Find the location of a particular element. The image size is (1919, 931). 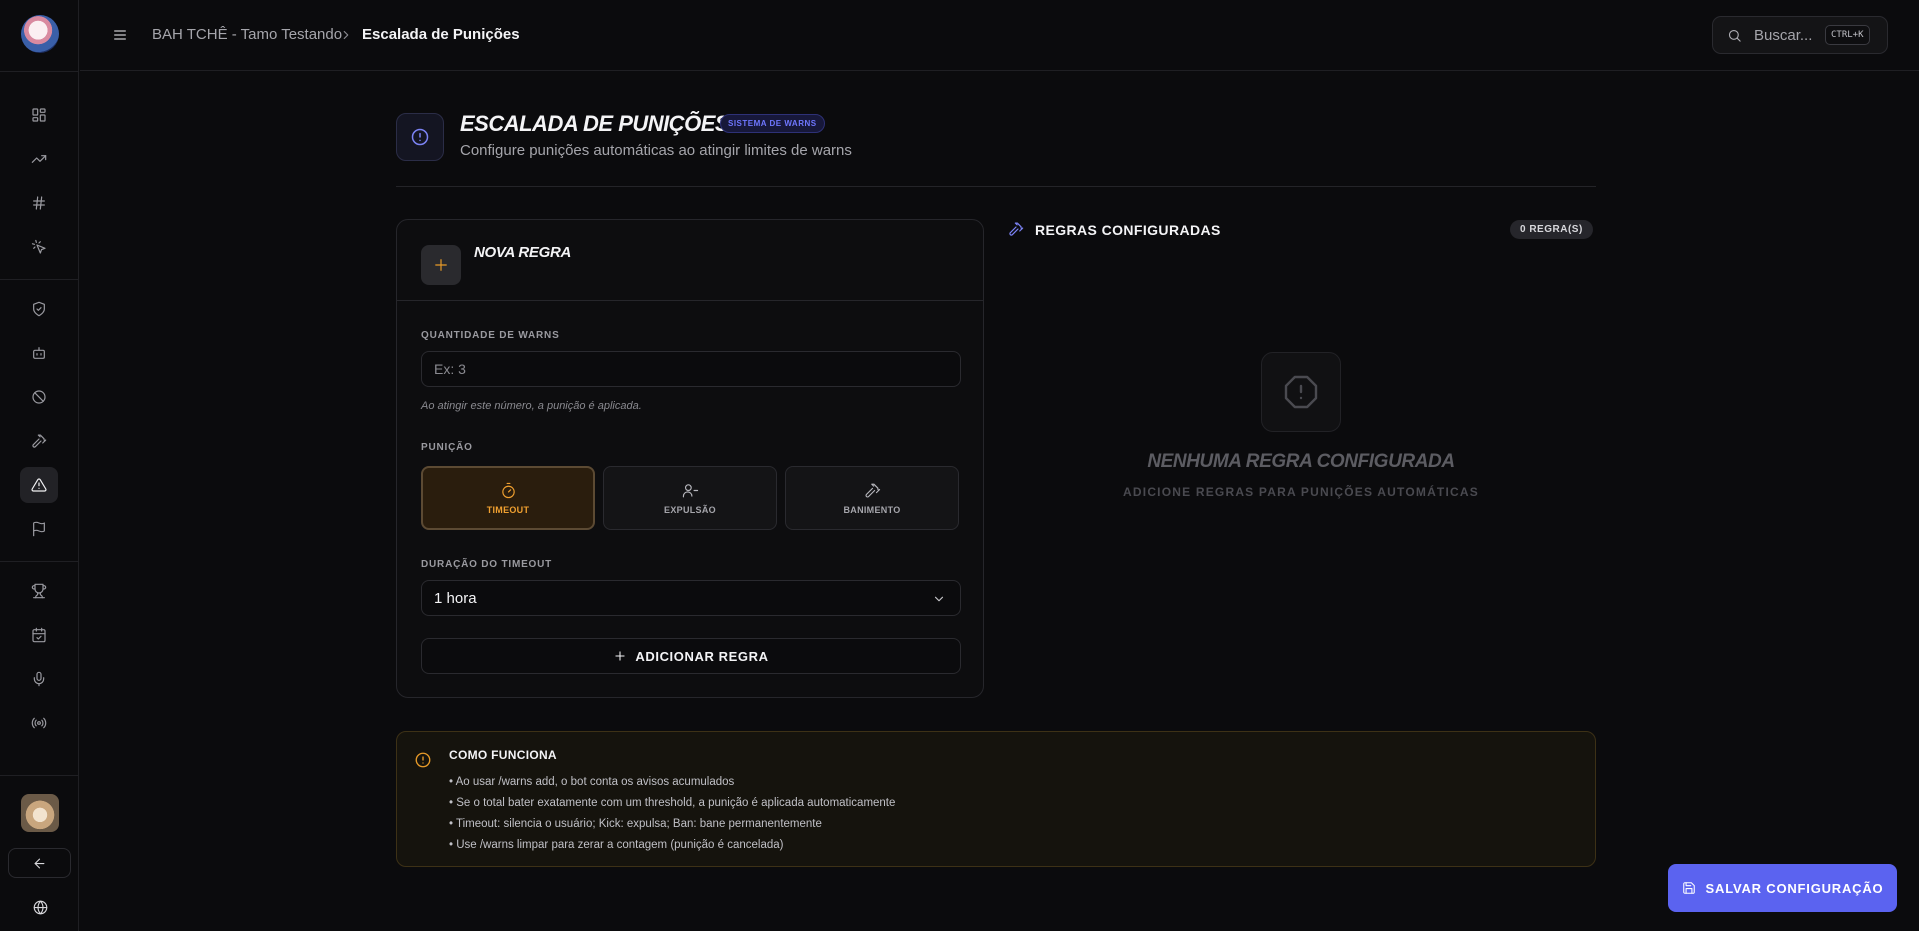

dashboard-icon is located at coordinates (39, 115).